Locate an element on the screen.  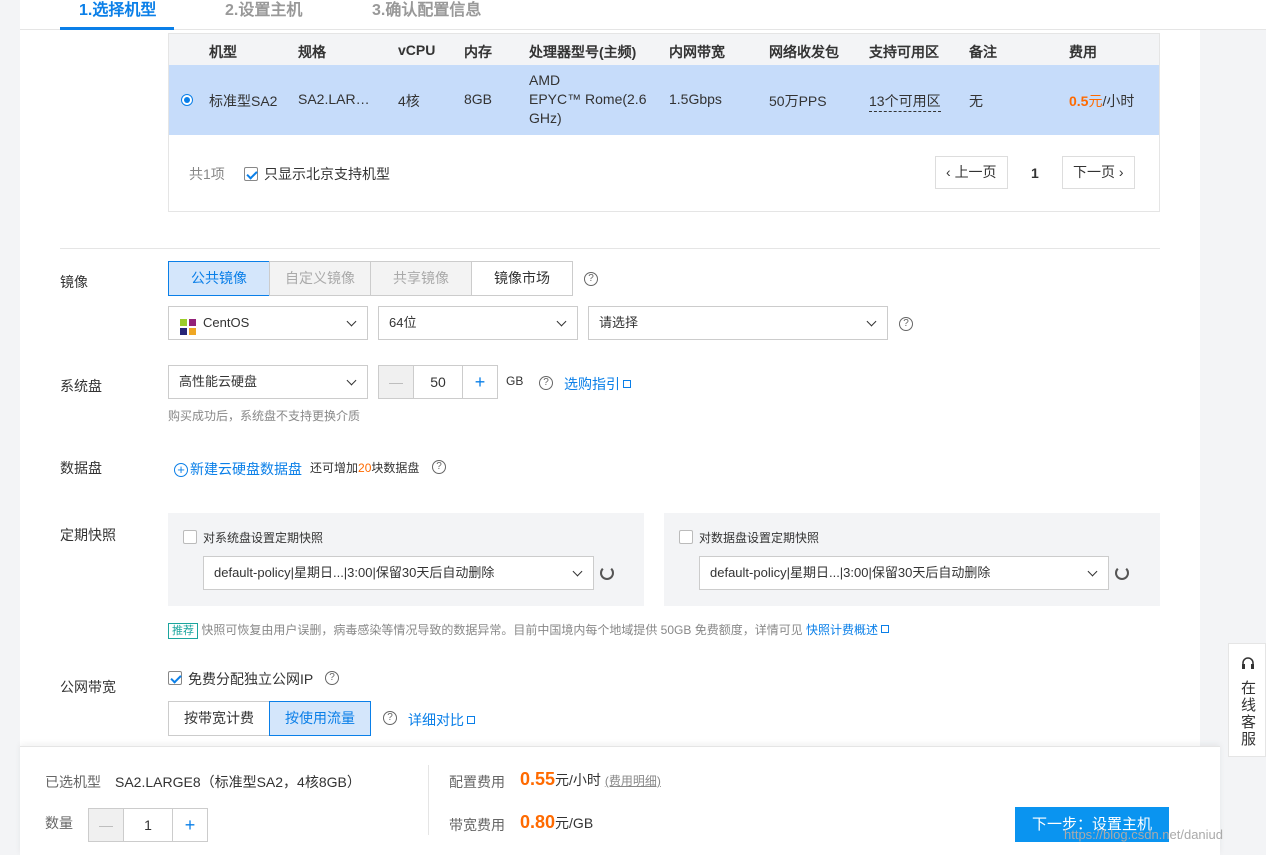
tab-shared-image: 共享镜像 is located at coordinates (421, 278).